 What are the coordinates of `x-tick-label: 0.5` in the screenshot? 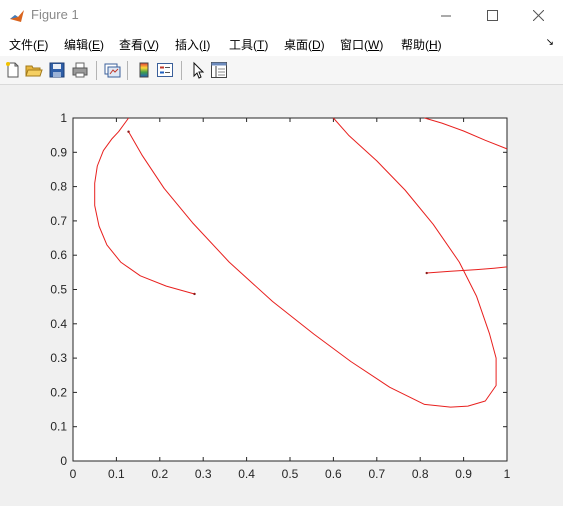 It's located at (290, 474).